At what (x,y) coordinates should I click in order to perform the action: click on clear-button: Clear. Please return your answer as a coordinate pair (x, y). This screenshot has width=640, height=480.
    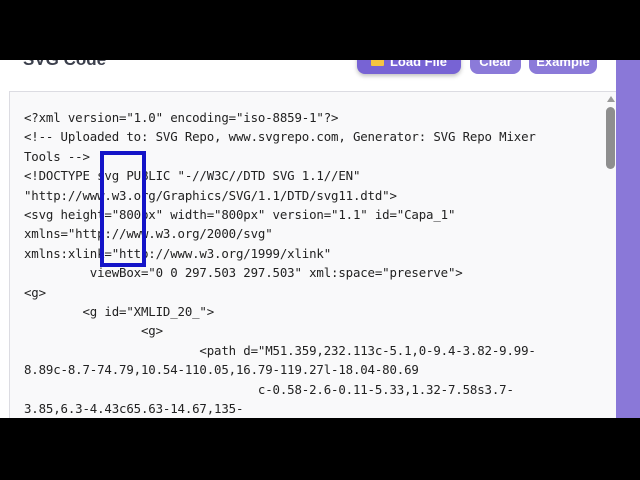
    Looking at the image, I should click on (495, 67).